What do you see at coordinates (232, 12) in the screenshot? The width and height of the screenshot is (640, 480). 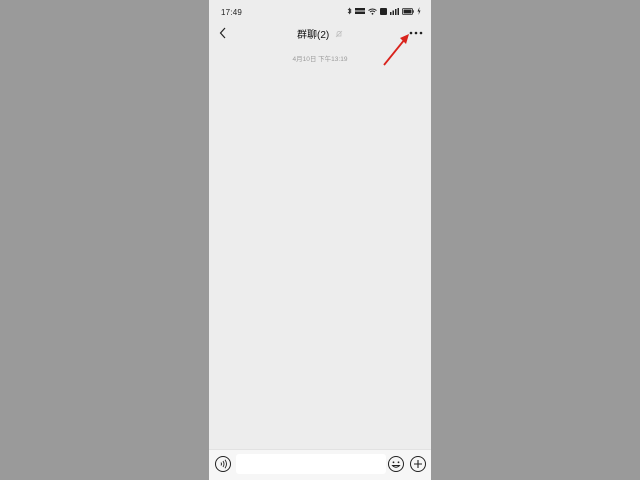 I see `status-time: 17:49` at bounding box center [232, 12].